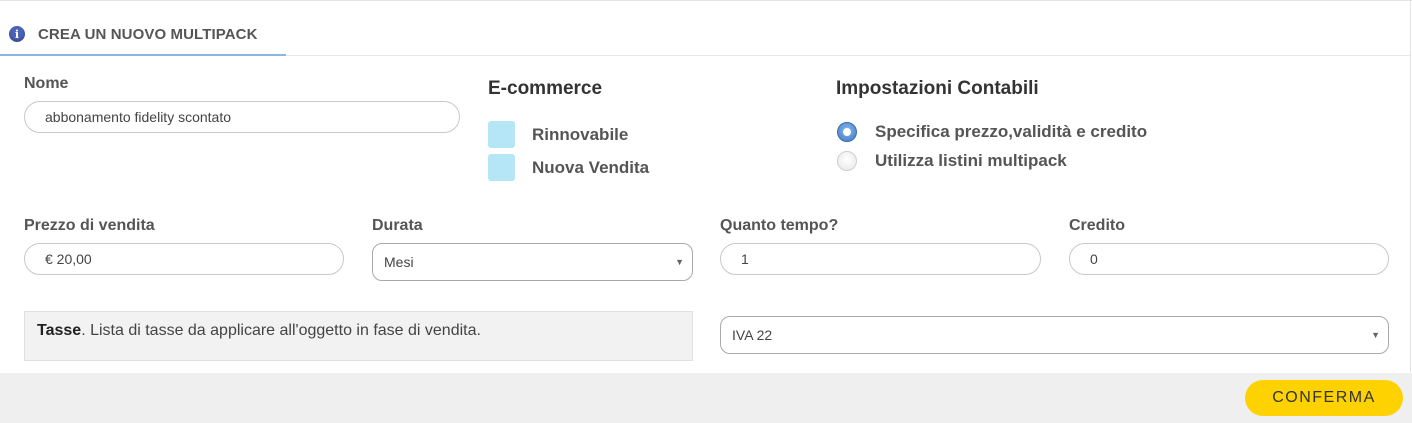 The height and width of the screenshot is (423, 1412). What do you see at coordinates (545, 88) in the screenshot?
I see `ecommerce-title: E-commerce` at bounding box center [545, 88].